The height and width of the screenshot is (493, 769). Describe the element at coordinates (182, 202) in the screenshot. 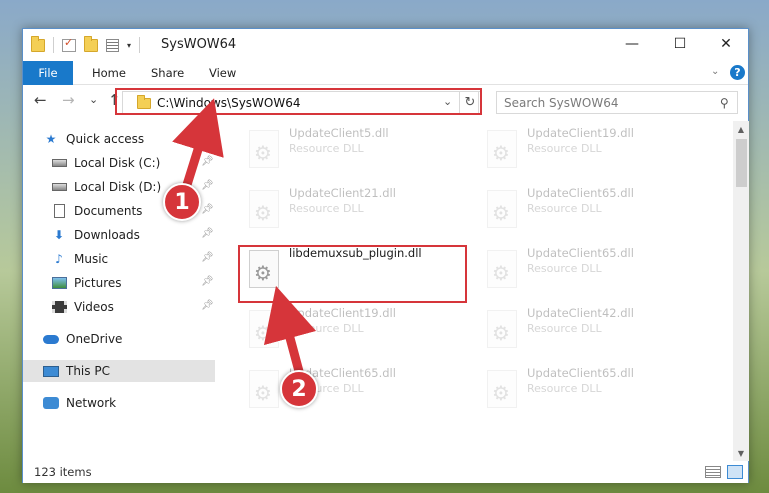

I see `step-badge-1: 1` at that location.